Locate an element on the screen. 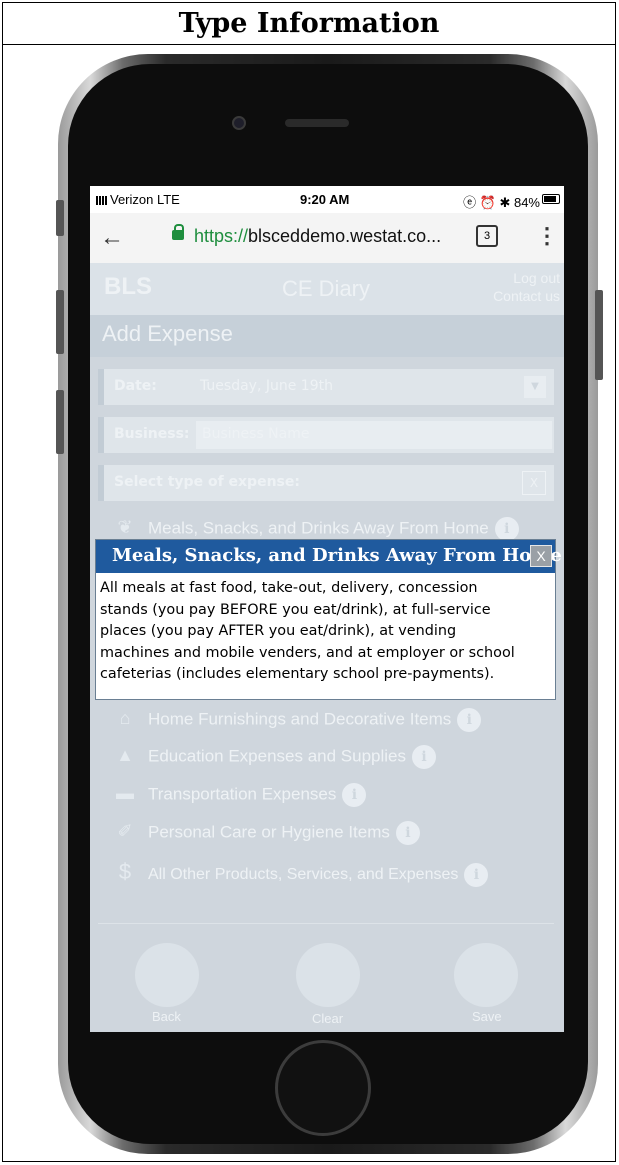  category-label: Meals, Snacks, and Drinks Away From Home is located at coordinates (318, 528).